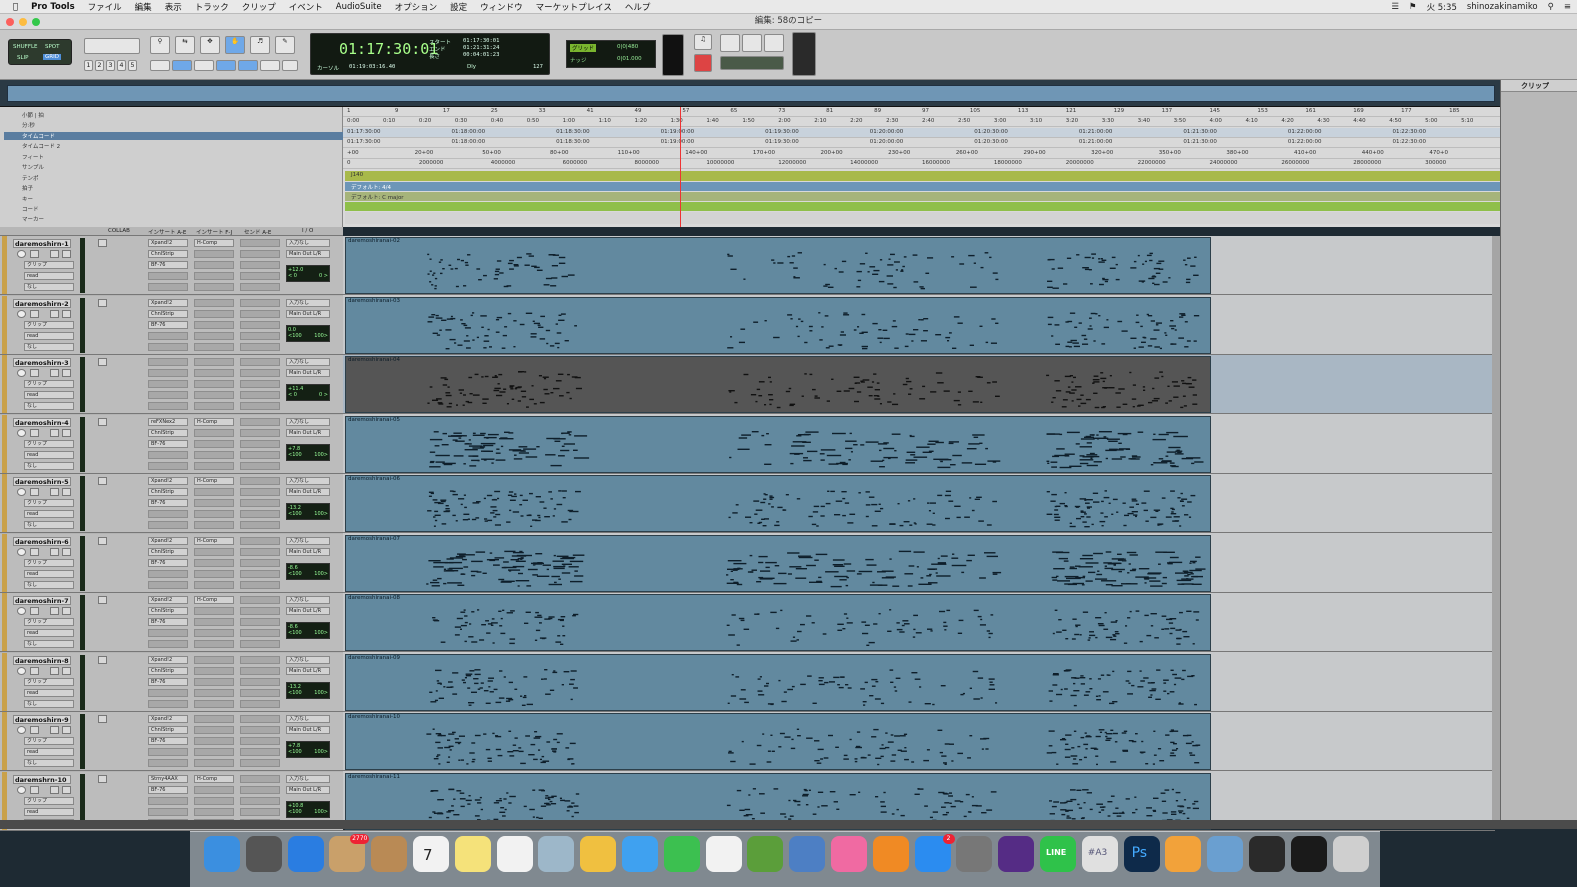  Describe the element at coordinates (919, 384) in the screenshot. I see `track-lane: daremoshiranai-04` at that location.